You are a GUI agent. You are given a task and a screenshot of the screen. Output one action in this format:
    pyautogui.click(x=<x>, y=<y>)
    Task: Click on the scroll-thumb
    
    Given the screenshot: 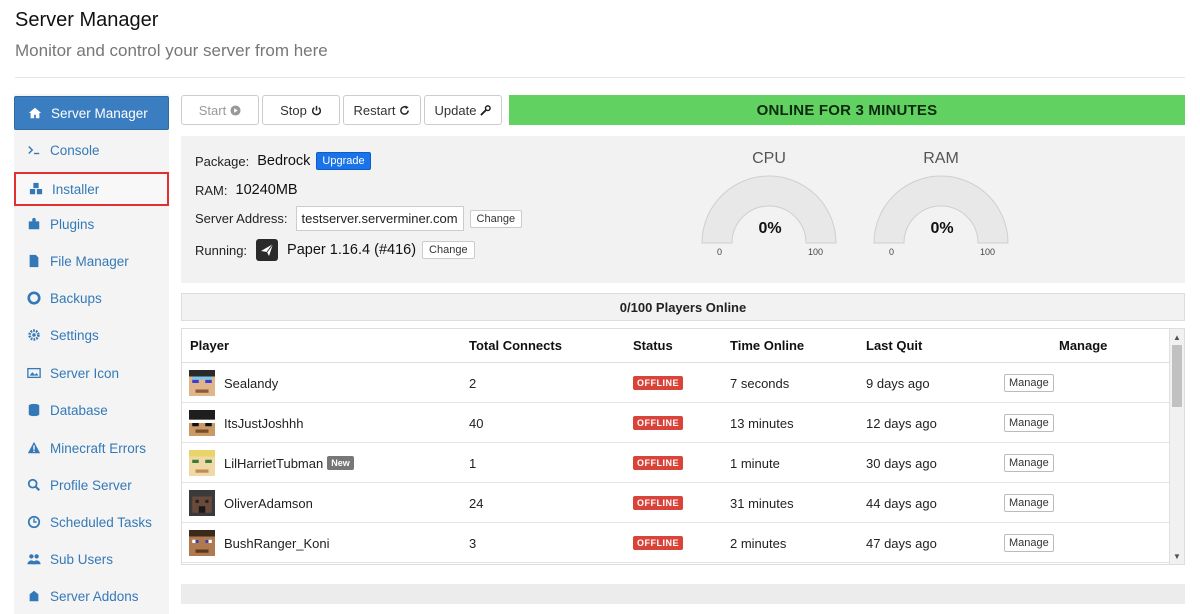 What is the action you would take?
    pyautogui.click(x=1177, y=376)
    